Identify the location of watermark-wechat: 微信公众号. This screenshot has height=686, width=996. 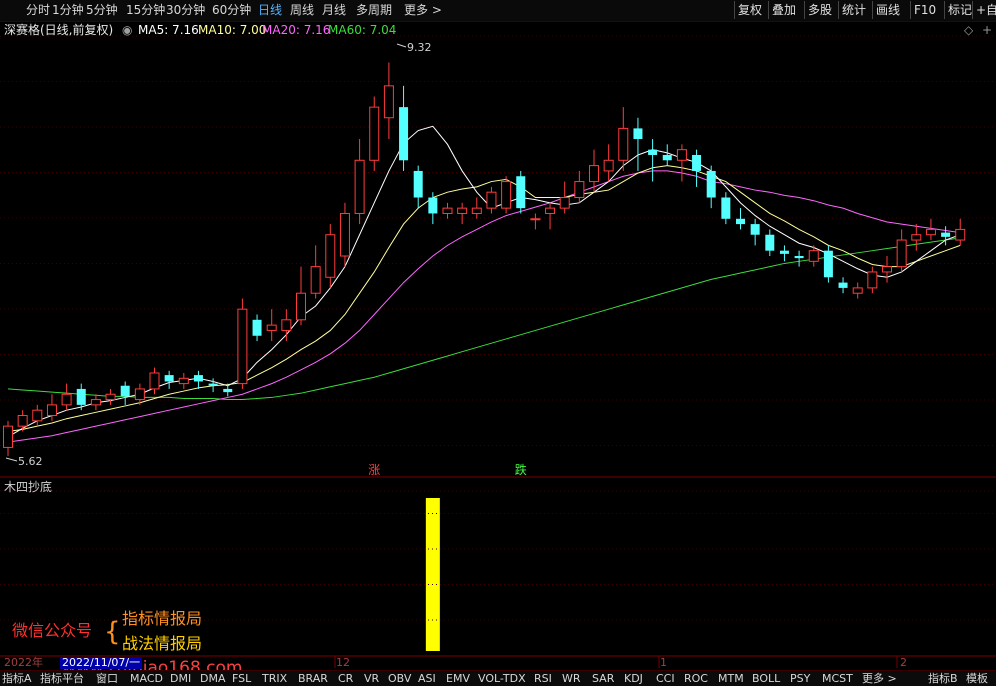
(52, 630).